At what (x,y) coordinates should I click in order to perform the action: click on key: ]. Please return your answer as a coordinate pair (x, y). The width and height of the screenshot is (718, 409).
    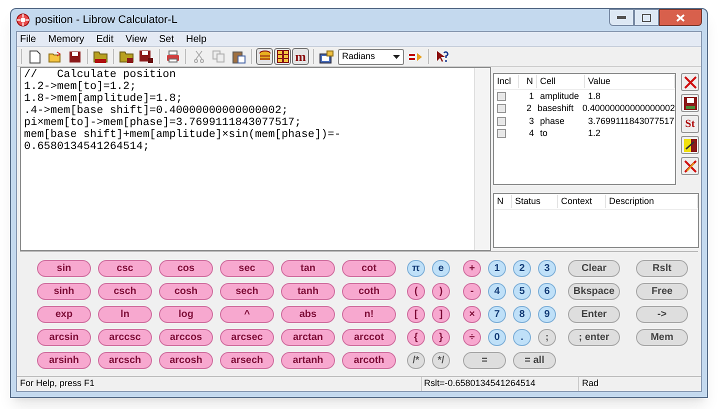
    Looking at the image, I should click on (441, 314).